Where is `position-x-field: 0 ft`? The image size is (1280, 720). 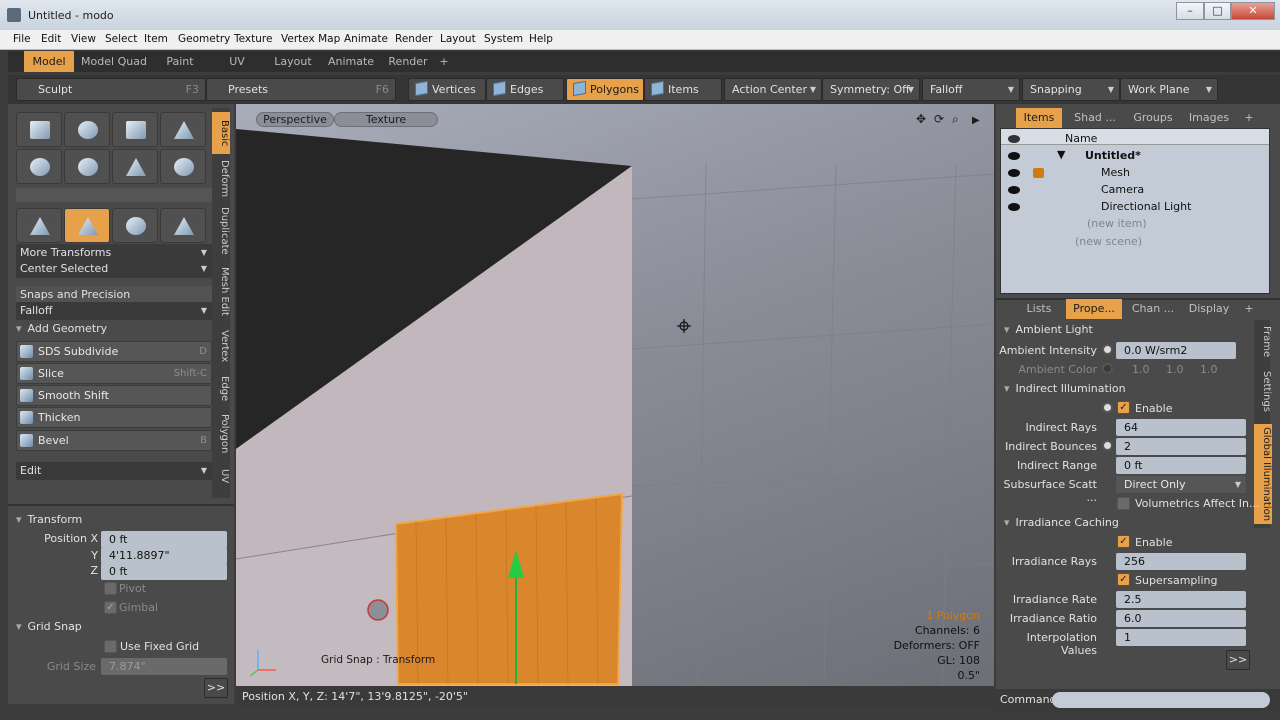
position-x-field: 0 ft is located at coordinates (164, 539).